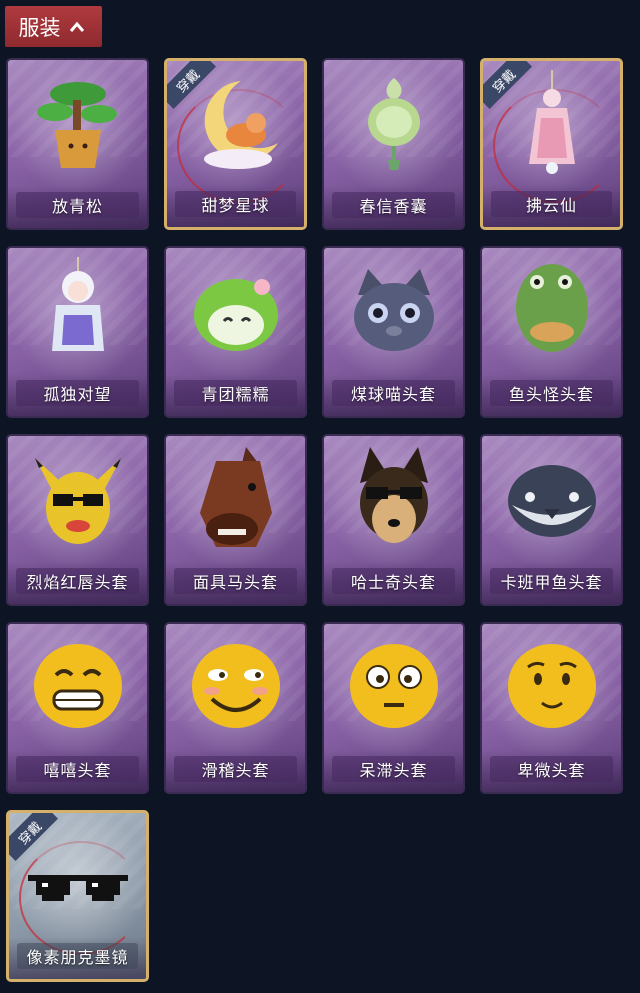  I want to click on whale-head-icon, so click(551, 501).